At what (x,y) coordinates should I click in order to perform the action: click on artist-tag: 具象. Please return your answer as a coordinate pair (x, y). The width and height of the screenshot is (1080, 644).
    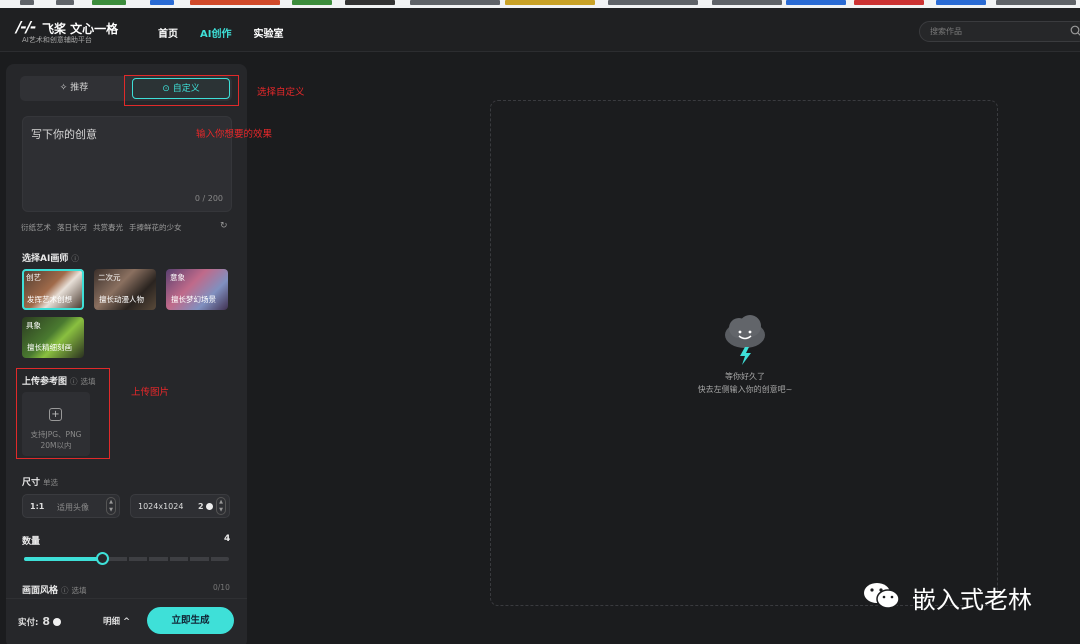
    Looking at the image, I should click on (33, 325).